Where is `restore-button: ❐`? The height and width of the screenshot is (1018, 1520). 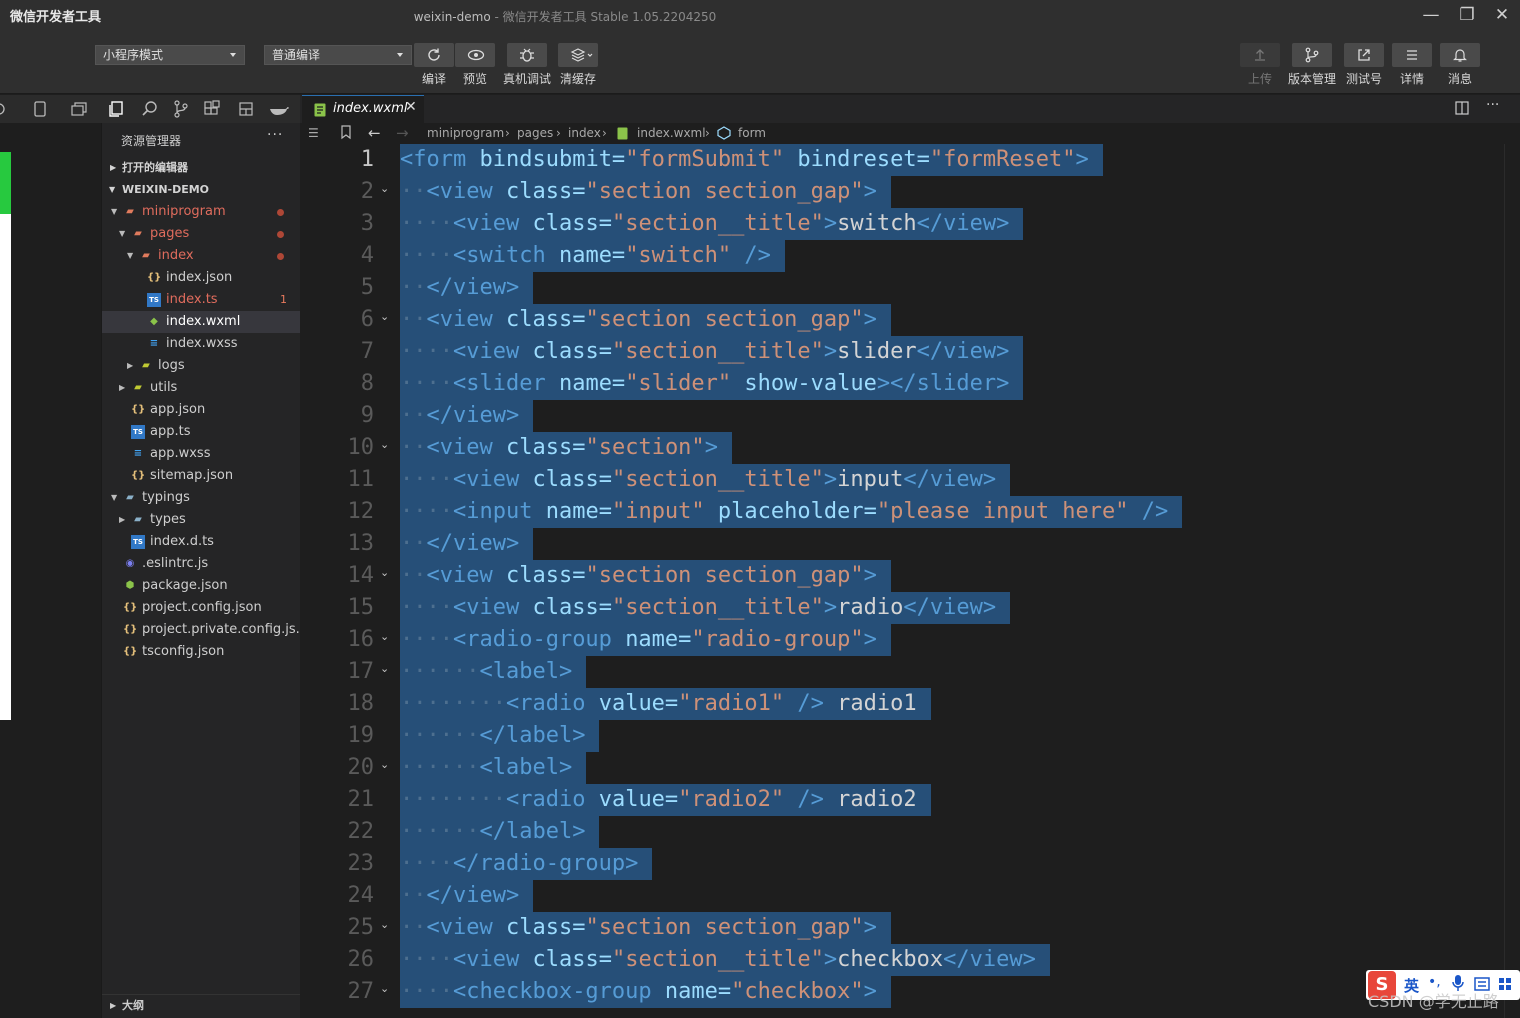 restore-button: ❐ is located at coordinates (1467, 15).